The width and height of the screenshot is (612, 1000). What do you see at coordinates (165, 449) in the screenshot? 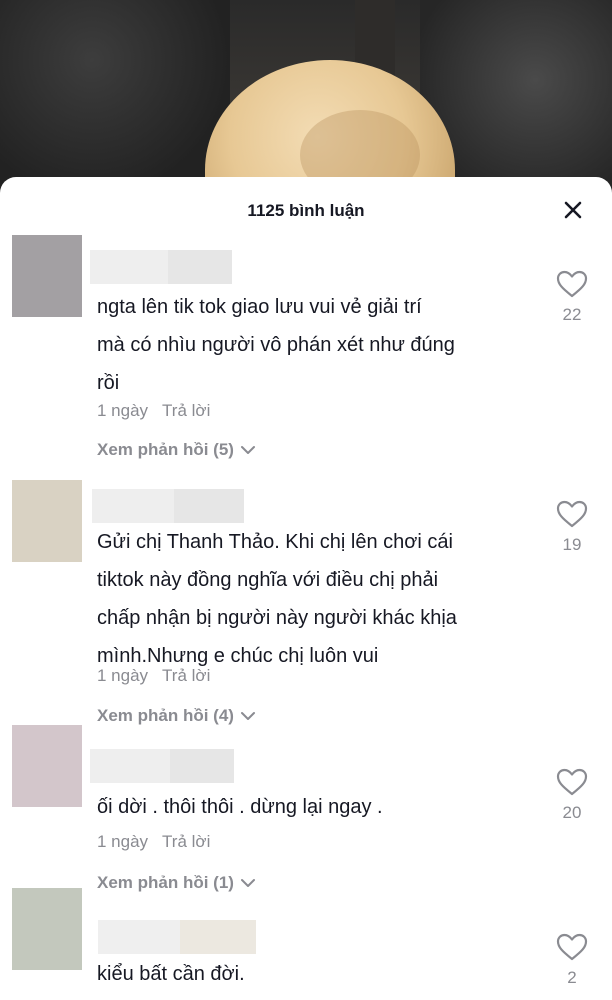
I see `view-replies-label: Xem phản hồi (5)` at bounding box center [165, 449].